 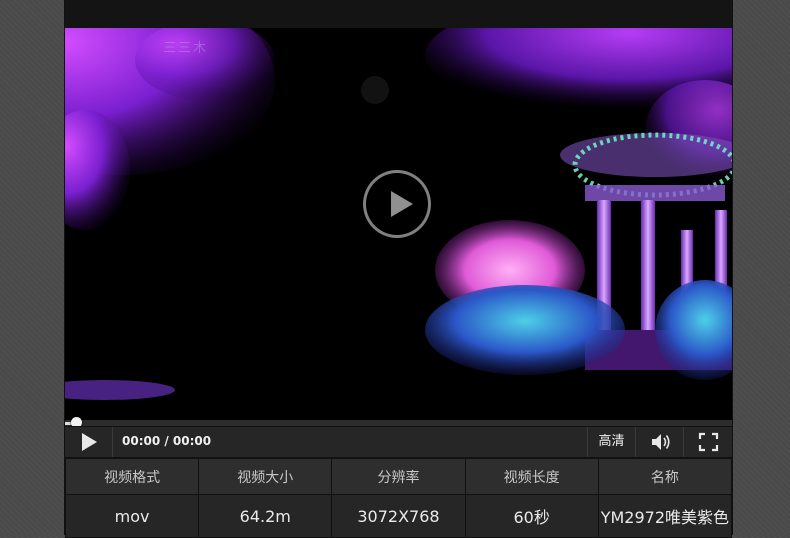 I want to click on time-display: 00:00 / 00:00, so click(x=167, y=441).